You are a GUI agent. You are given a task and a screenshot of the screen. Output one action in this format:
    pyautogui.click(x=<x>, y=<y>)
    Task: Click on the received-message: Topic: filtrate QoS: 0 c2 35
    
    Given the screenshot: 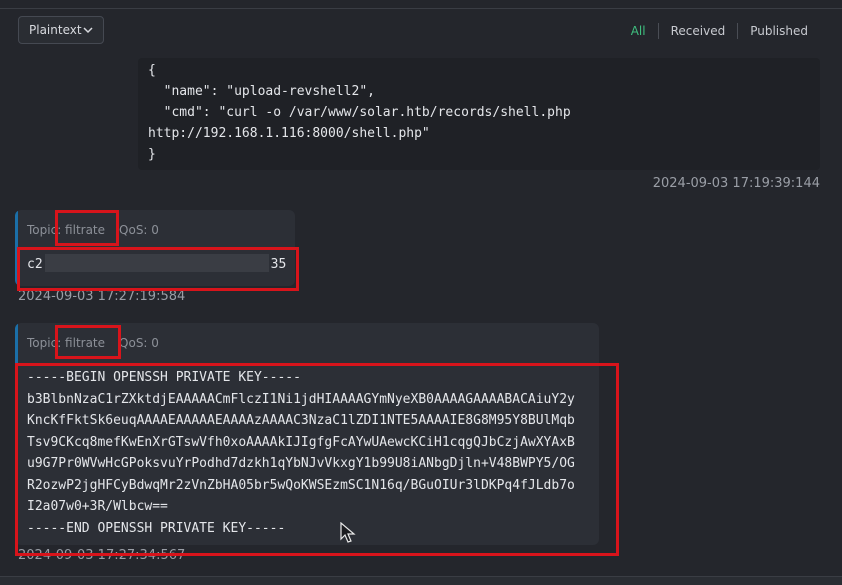 What is the action you would take?
    pyautogui.click(x=155, y=248)
    